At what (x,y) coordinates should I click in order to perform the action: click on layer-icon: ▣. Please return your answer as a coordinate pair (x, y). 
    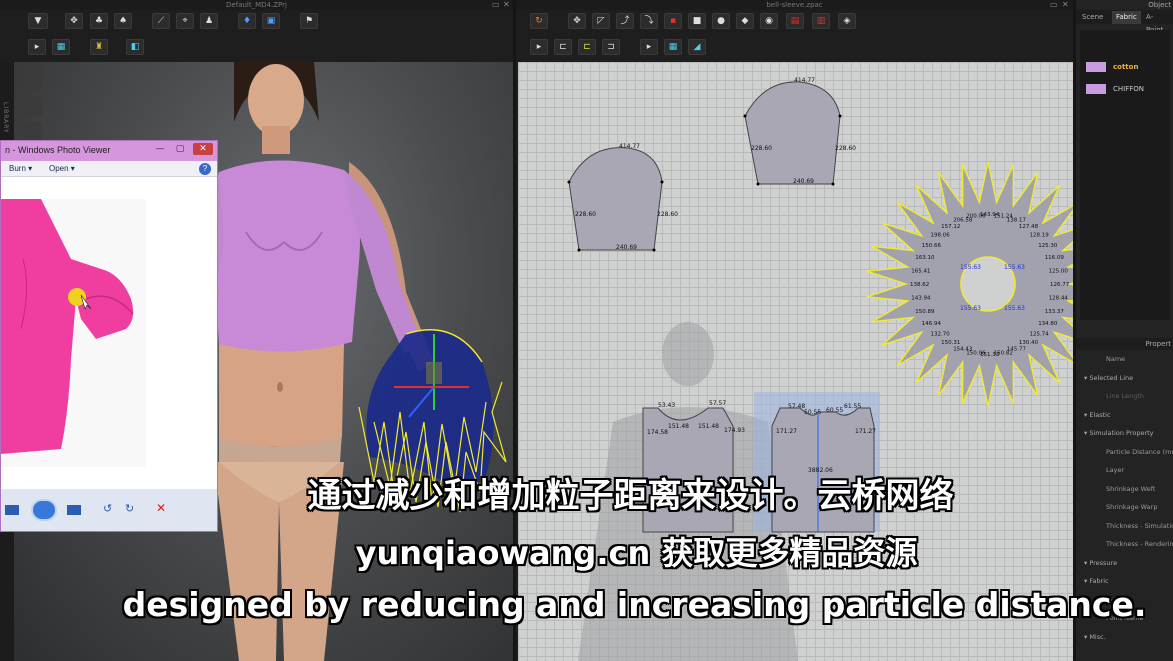
    Looking at the image, I should click on (271, 21).